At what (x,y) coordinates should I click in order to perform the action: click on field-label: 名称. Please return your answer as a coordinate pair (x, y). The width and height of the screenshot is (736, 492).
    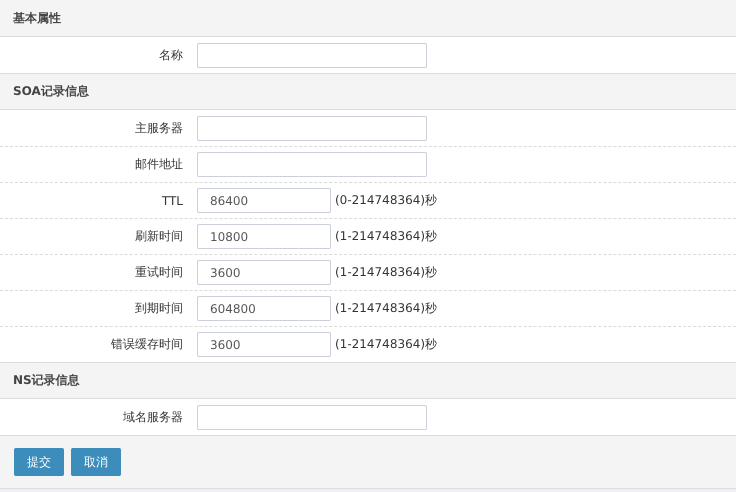
    Looking at the image, I should click on (170, 55).